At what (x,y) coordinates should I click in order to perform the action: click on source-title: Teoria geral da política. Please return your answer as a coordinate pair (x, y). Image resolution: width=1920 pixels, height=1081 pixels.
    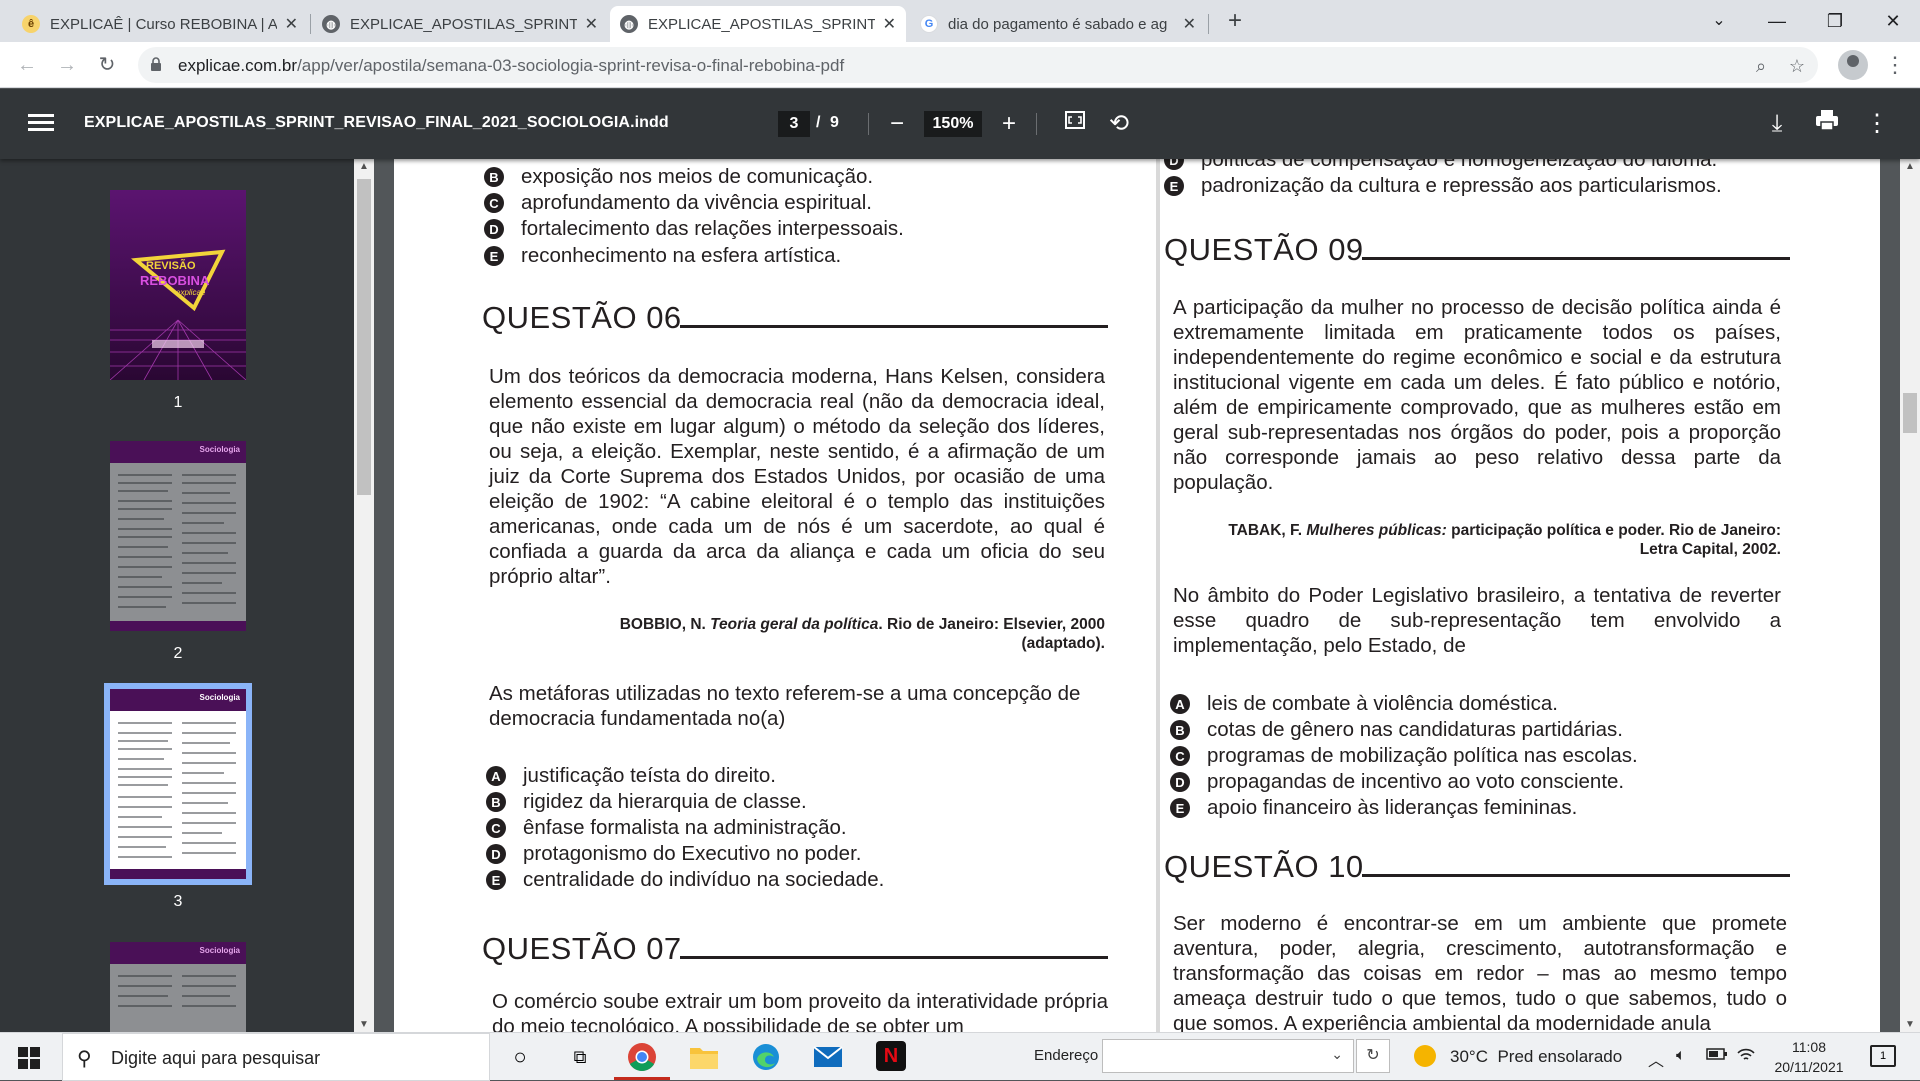
    Looking at the image, I should click on (794, 624).